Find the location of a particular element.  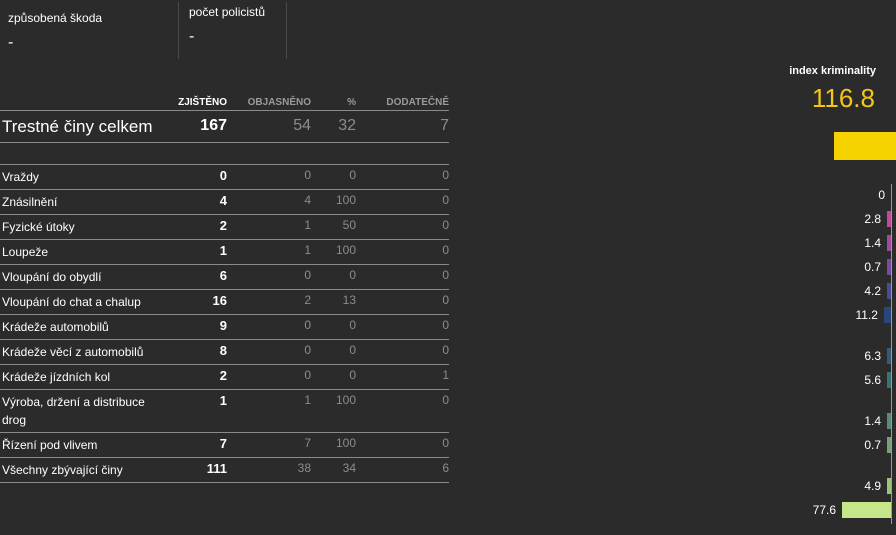

cell-objasneno: 7 is located at coordinates (269, 445).